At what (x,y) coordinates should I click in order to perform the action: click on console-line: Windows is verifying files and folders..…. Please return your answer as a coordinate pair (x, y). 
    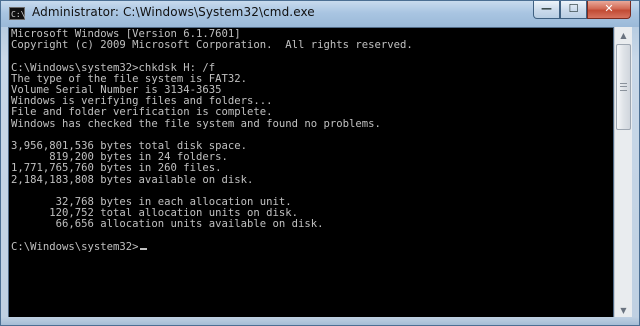
    Looking at the image, I should click on (142, 101).